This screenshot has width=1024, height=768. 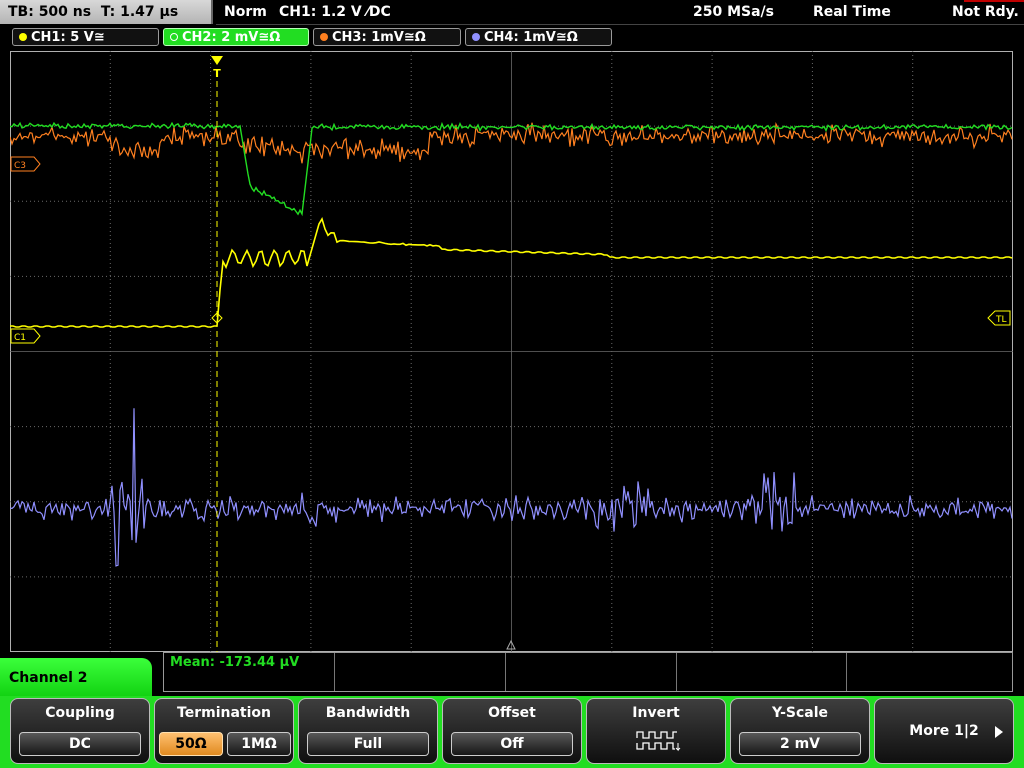 What do you see at coordinates (80, 713) in the screenshot?
I see `coupling-label: Coupling` at bounding box center [80, 713].